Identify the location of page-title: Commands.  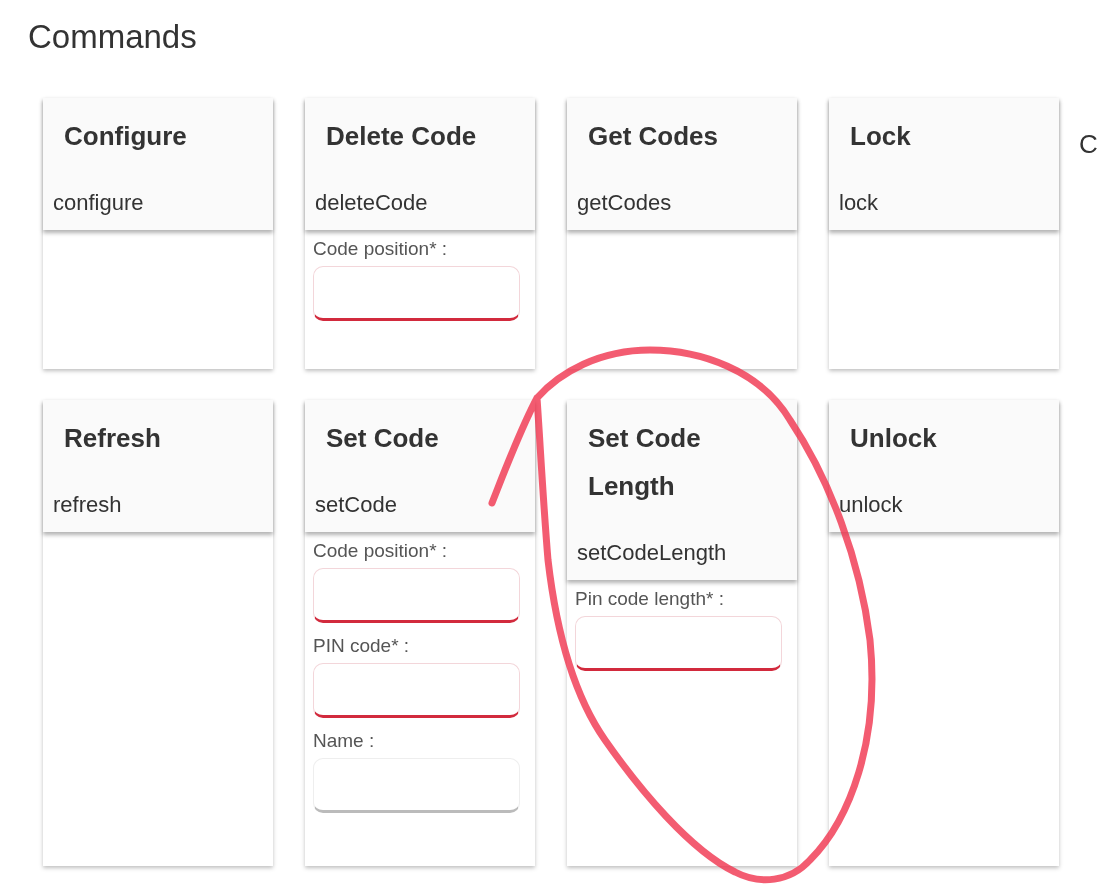
(112, 36).